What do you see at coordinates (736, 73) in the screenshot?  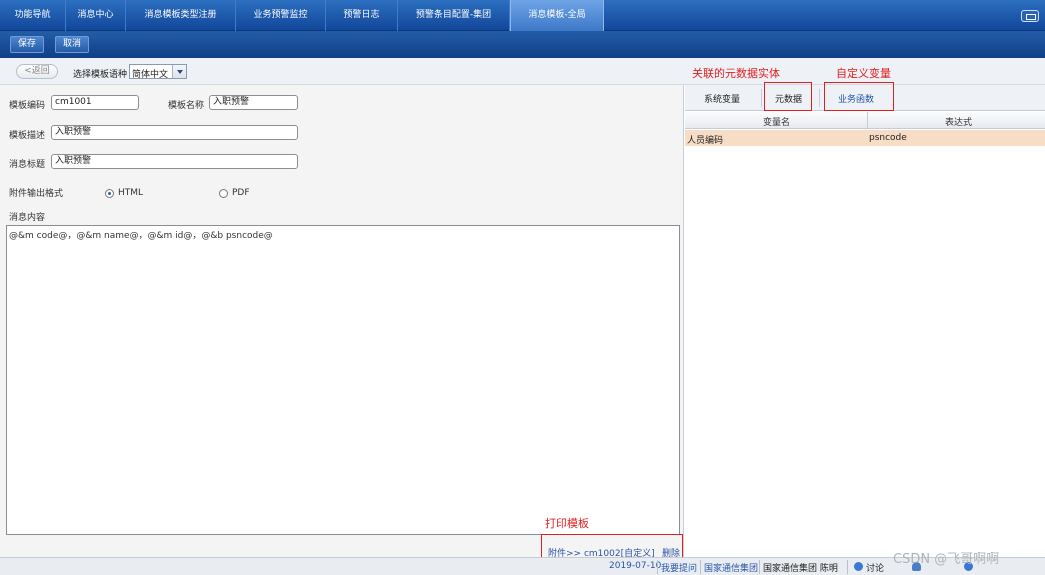 I see `annotation-metadata-entity: 关联的元数据实体` at bounding box center [736, 73].